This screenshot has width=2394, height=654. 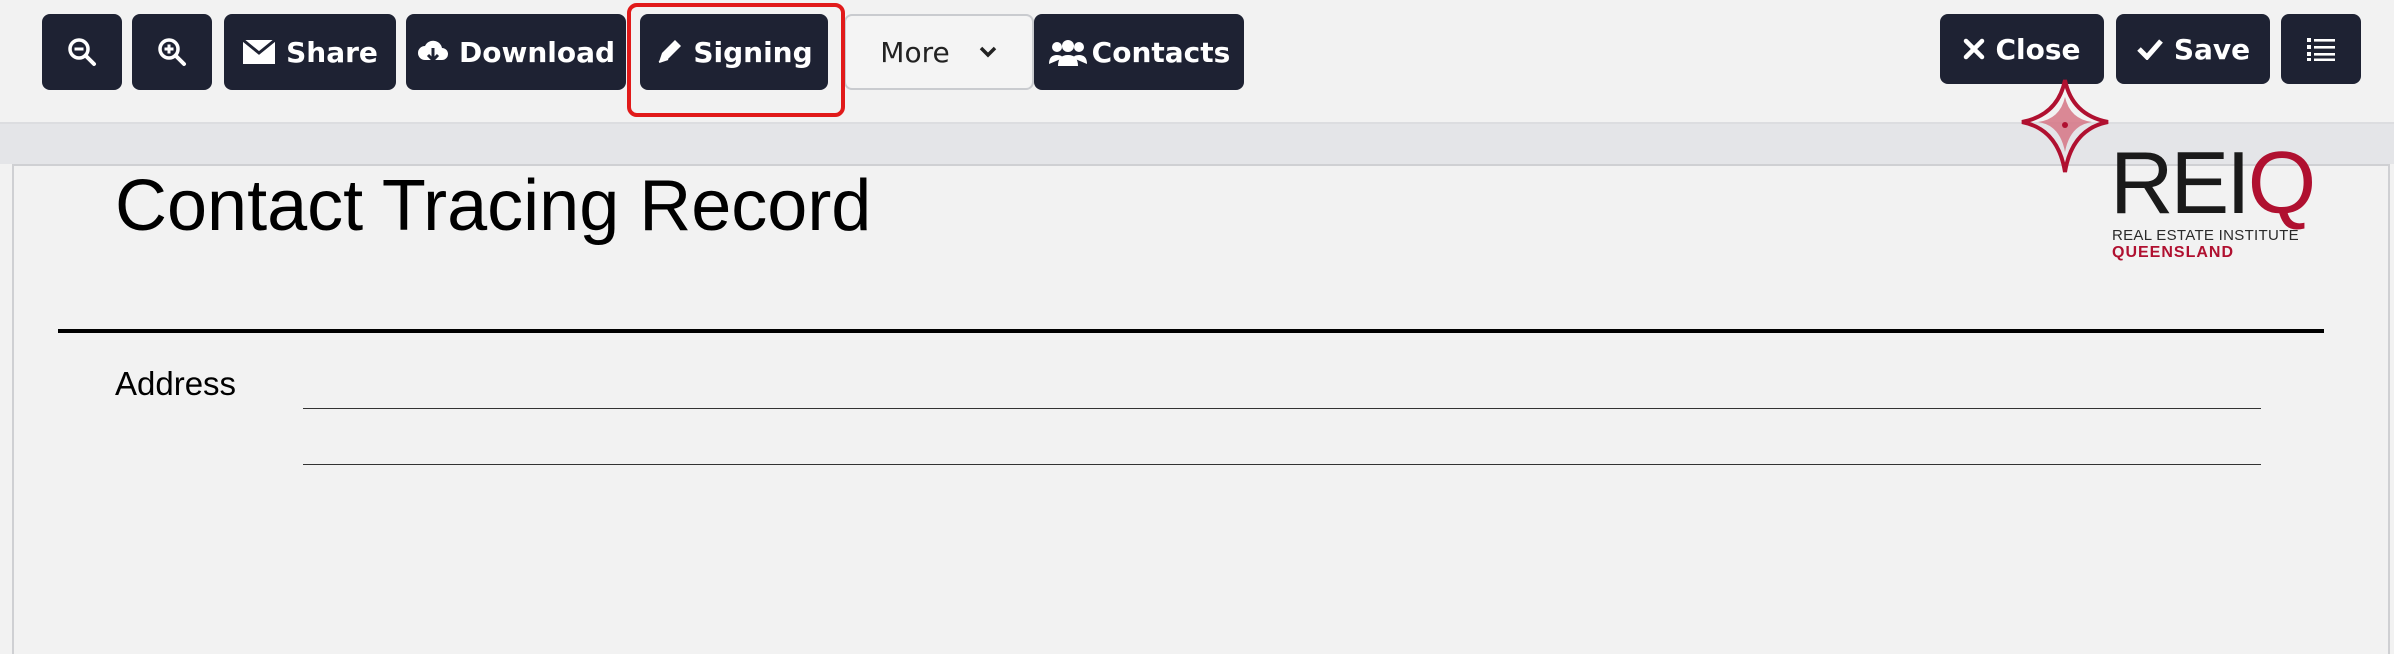 What do you see at coordinates (2038, 49) in the screenshot?
I see `close-label: Close` at bounding box center [2038, 49].